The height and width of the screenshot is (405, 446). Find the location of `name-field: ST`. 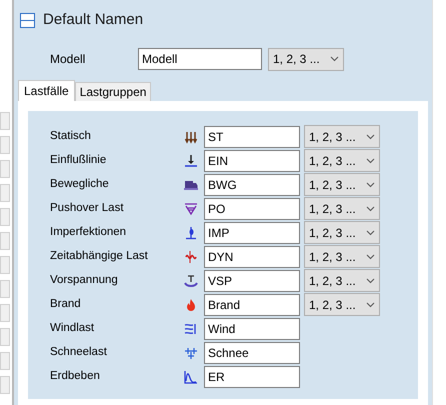

name-field: ST is located at coordinates (252, 137).